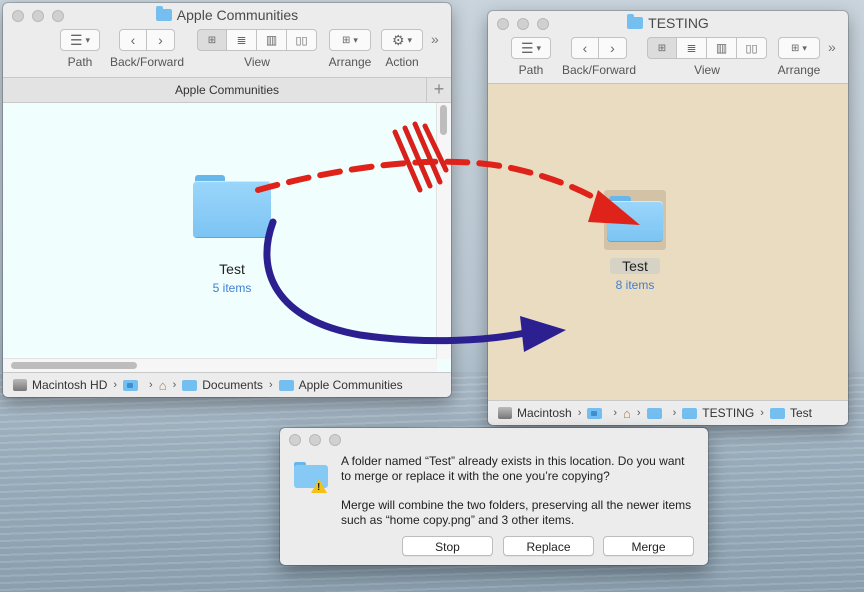  Describe the element at coordinates (718, 413) in the screenshot. I see `path-item-testing: TESTING` at that location.